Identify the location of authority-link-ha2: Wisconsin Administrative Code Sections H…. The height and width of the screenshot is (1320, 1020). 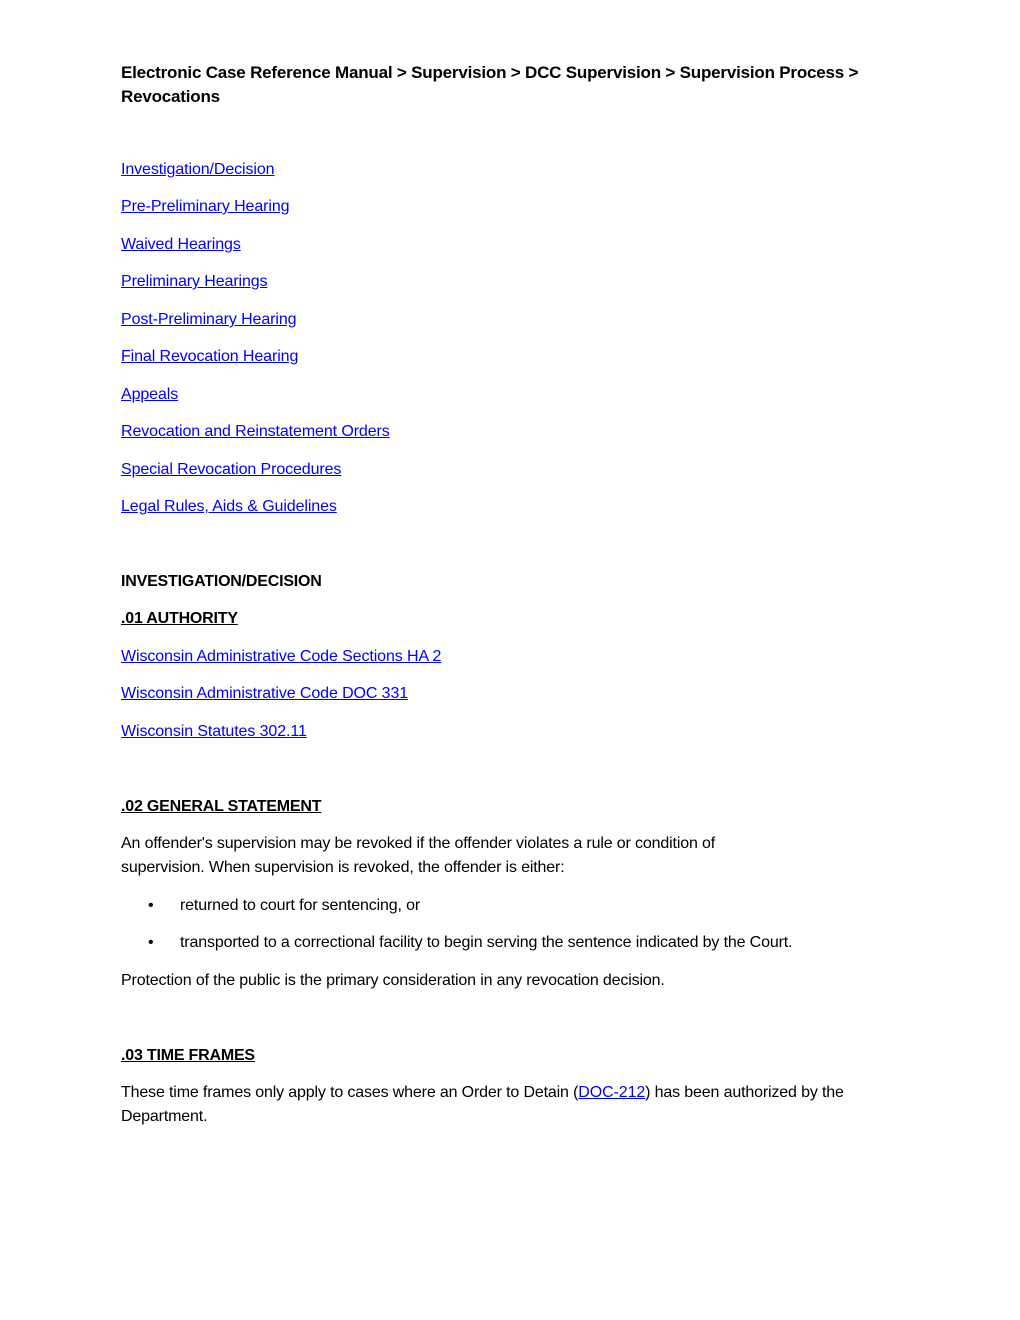
(281, 657).